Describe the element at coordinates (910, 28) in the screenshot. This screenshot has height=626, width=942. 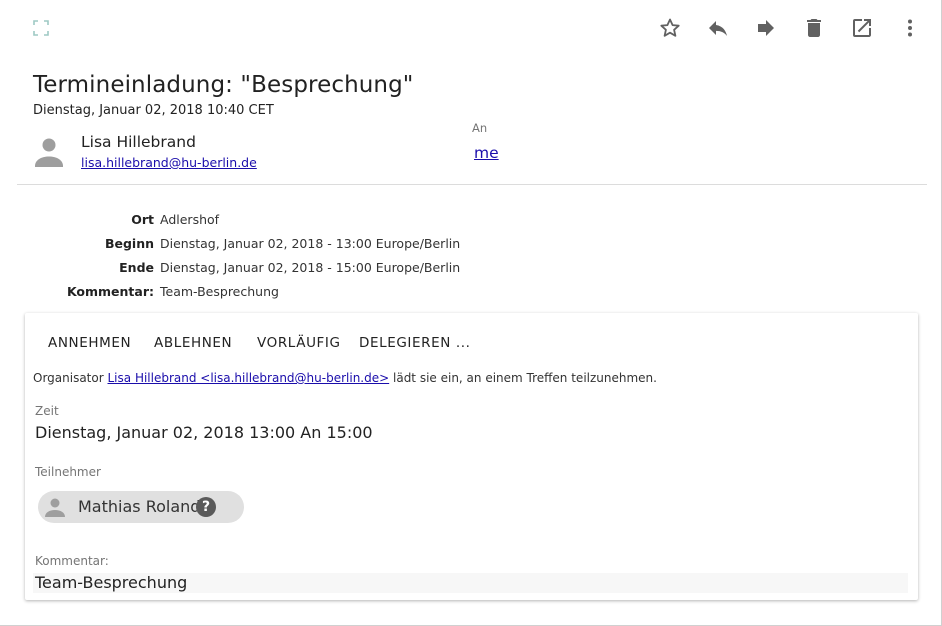
I see `more-vert-icon` at that location.